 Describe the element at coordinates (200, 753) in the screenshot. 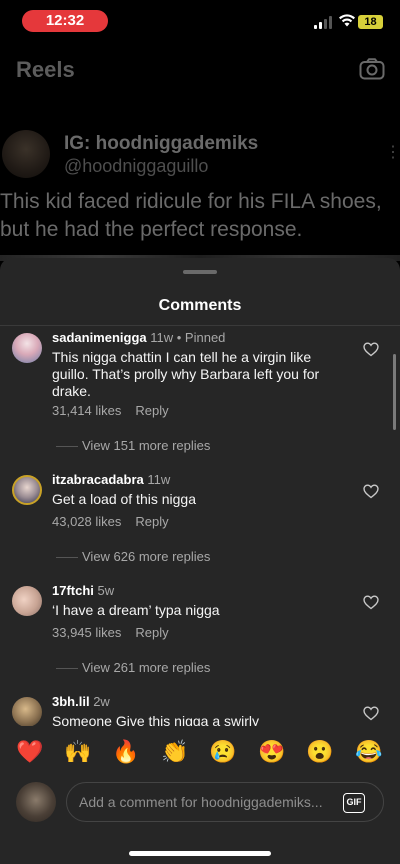

I see `emoji-quick-bar: ❤️ 🙌 🔥 👏 😢 😍 😮 😂` at that location.